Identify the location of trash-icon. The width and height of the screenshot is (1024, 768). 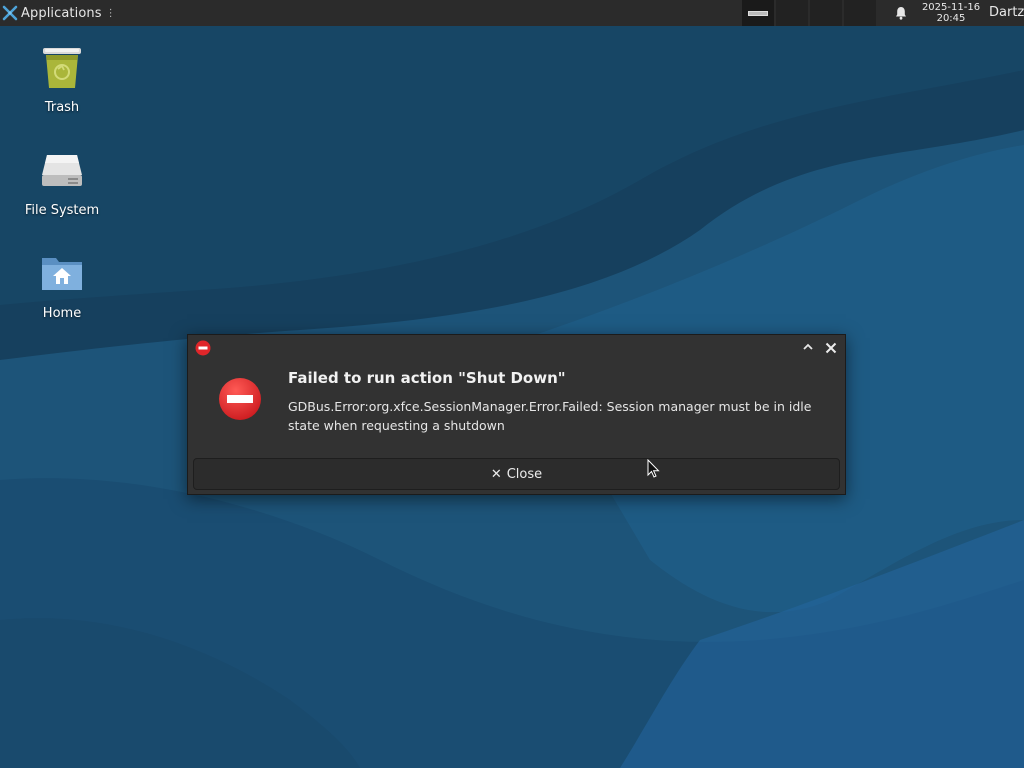
(62, 68).